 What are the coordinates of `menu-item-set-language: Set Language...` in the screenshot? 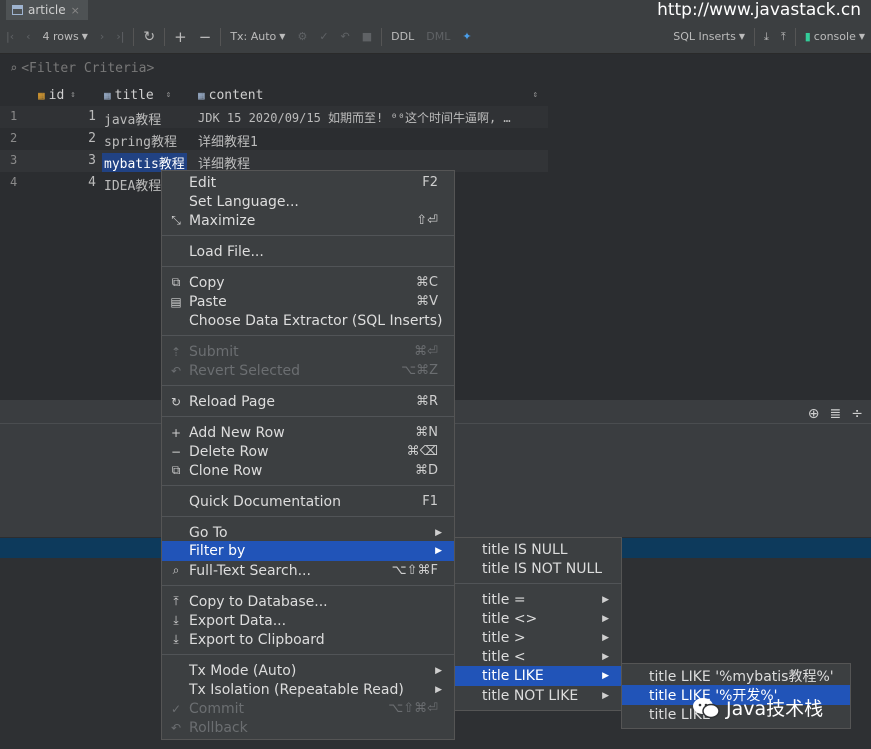 It's located at (308, 201).